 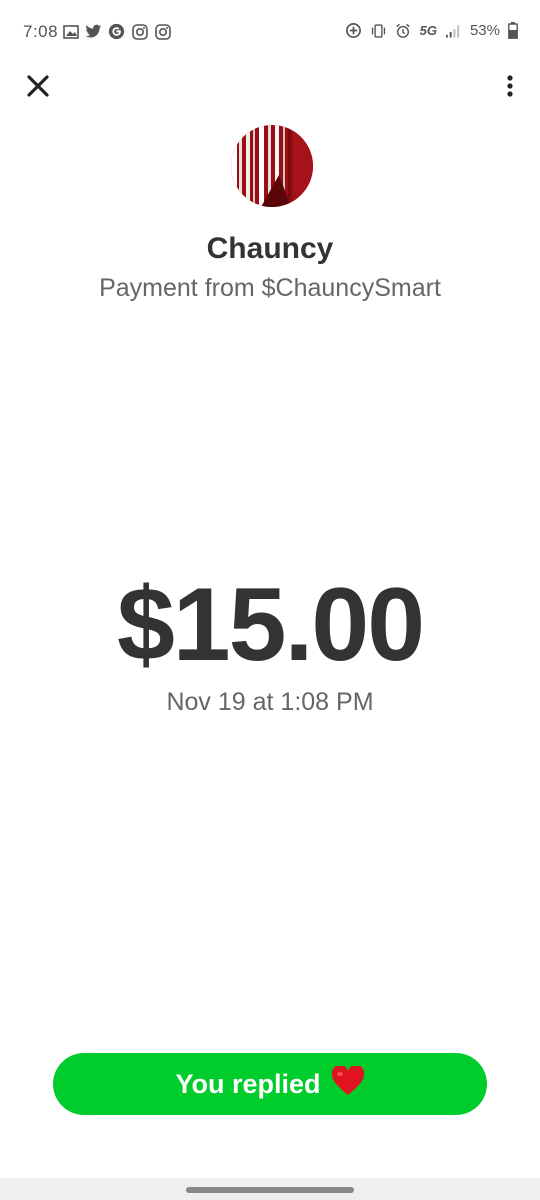 I want to click on data-saver-icon, so click(x=353, y=30).